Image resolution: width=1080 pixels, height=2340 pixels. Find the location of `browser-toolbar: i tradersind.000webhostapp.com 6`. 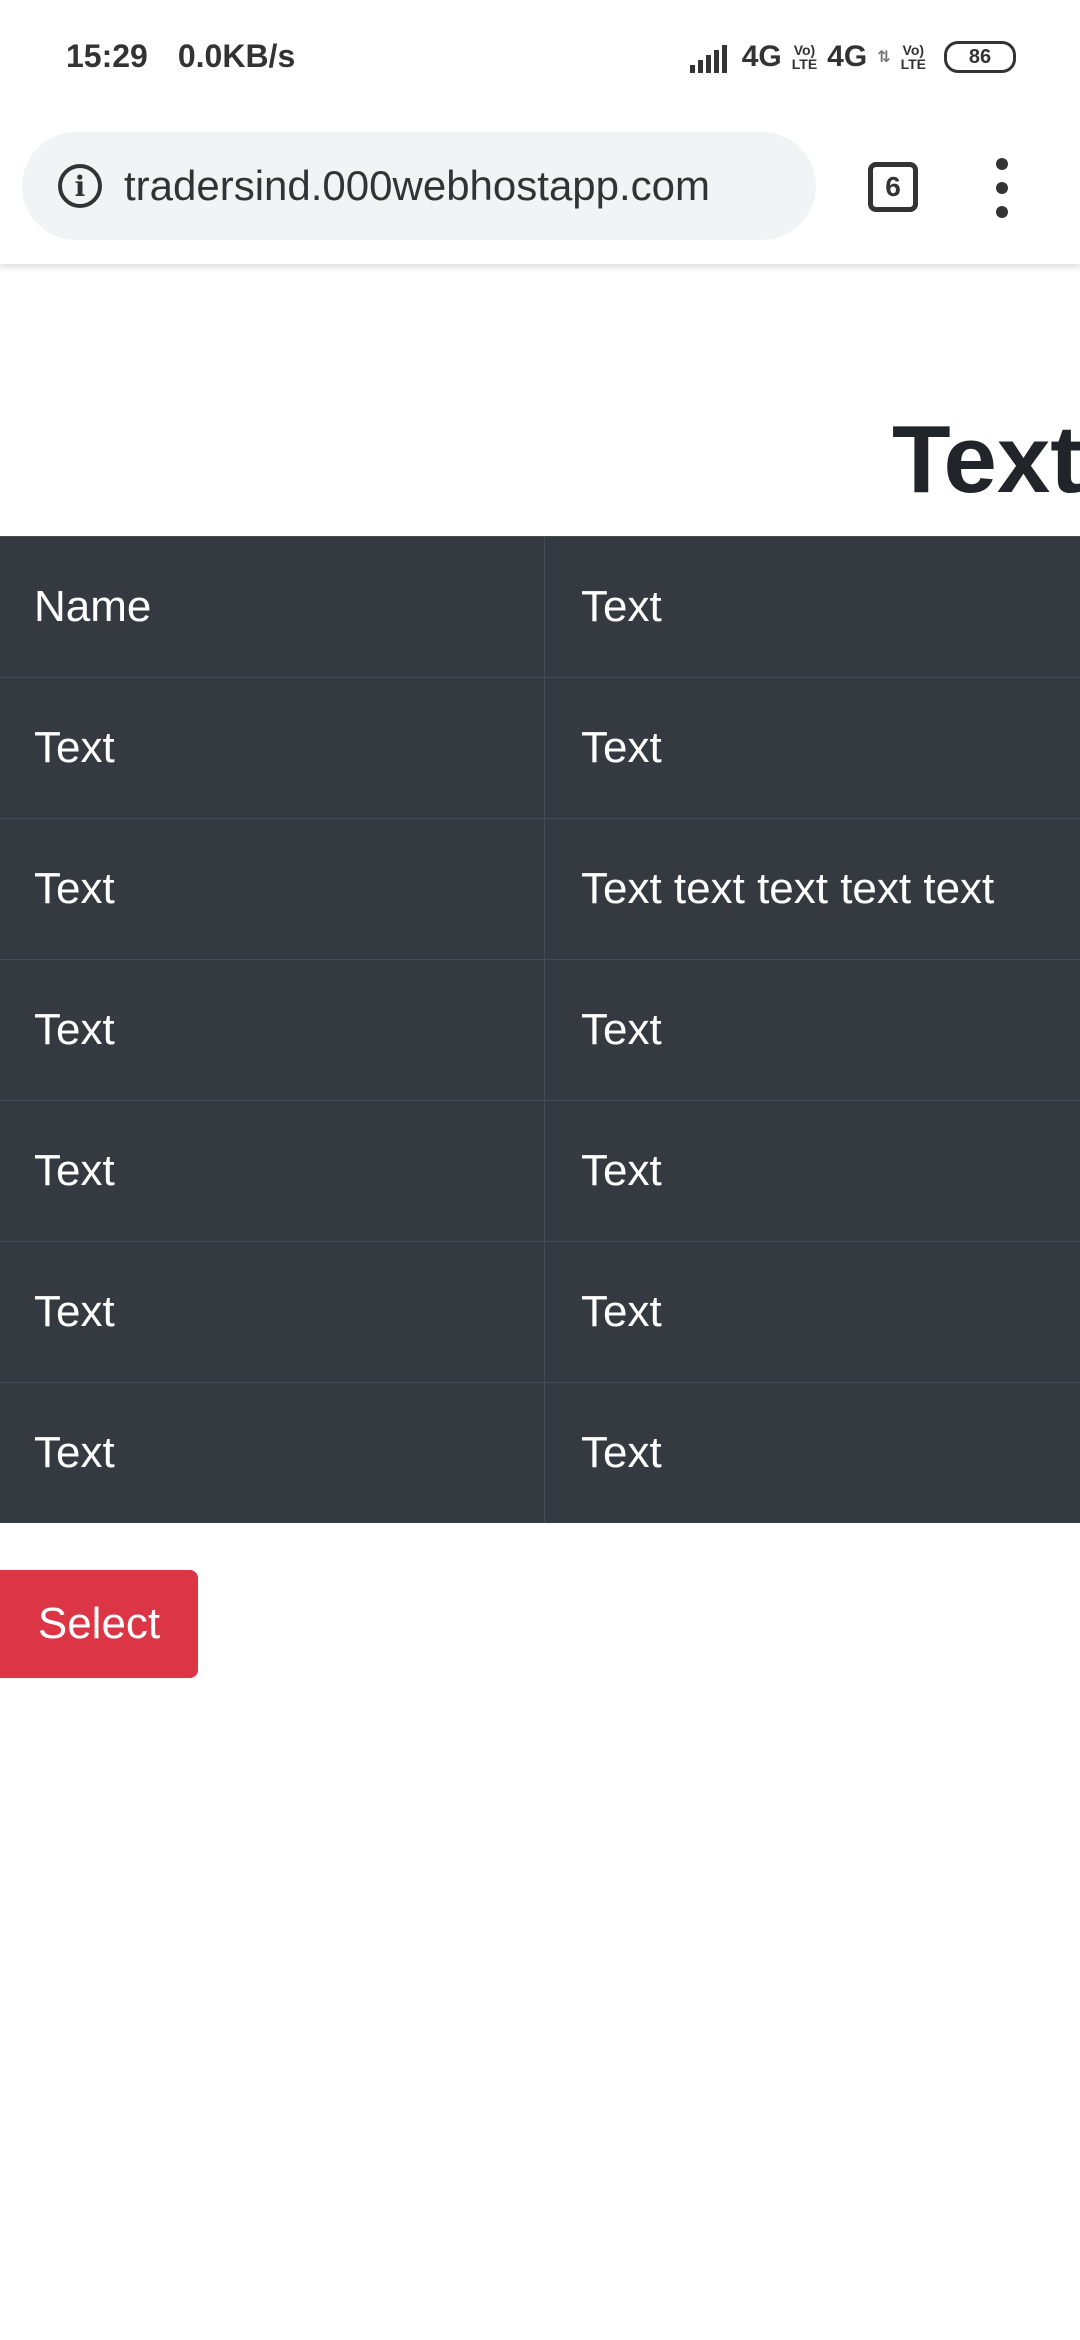

browser-toolbar: i tradersind.000webhostapp.com 6 is located at coordinates (540, 191).